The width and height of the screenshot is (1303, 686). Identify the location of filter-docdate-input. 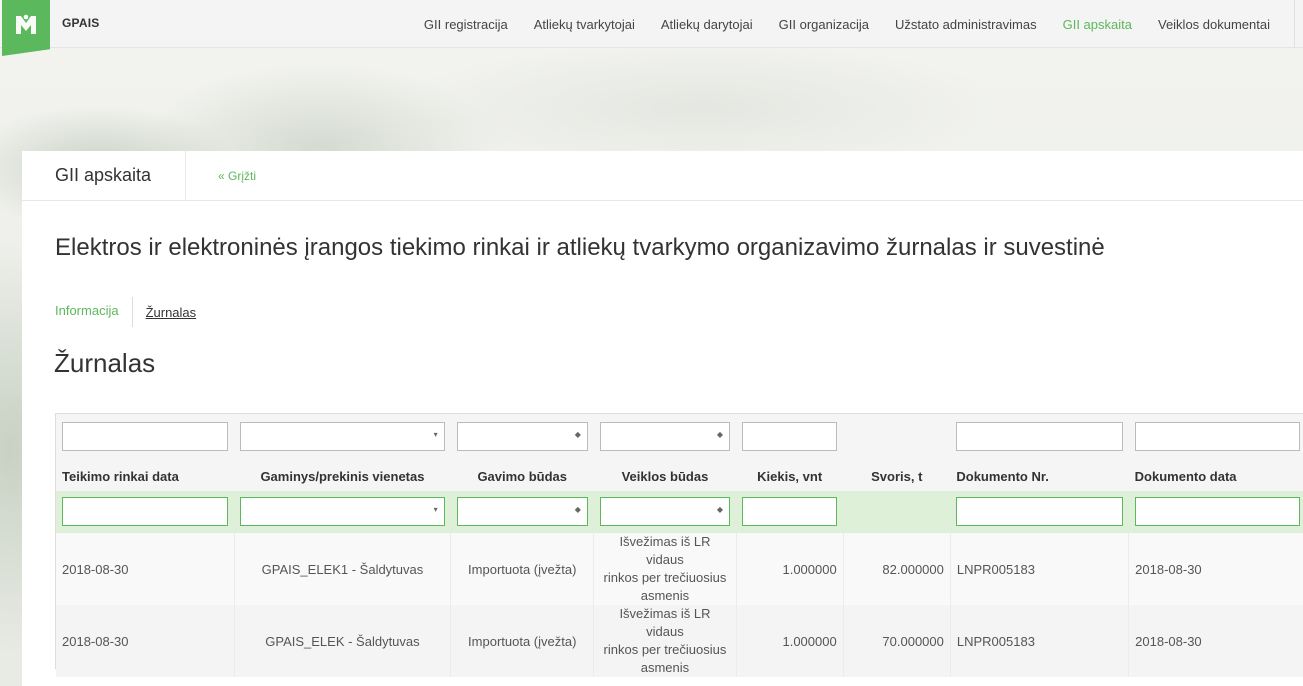
(1217, 511).